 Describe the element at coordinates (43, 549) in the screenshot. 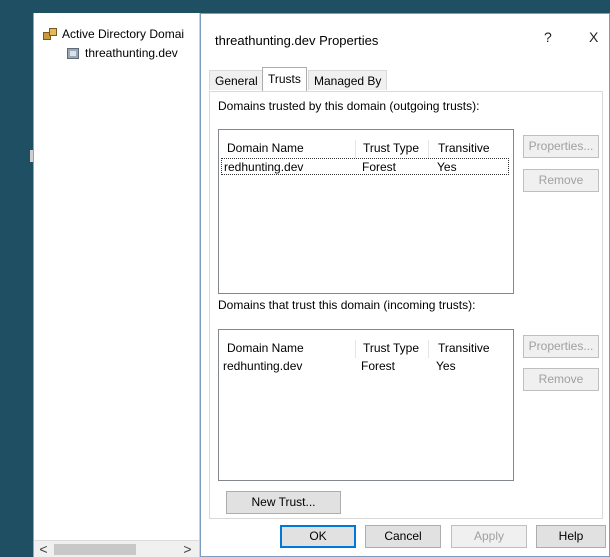

I see `scroll-left-icon: <` at that location.